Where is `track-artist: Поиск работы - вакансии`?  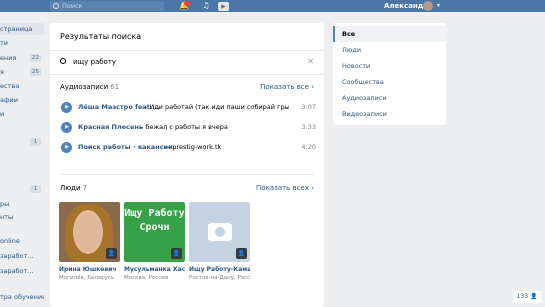
track-artist: Поиск работы - вакансии is located at coordinates (125, 147).